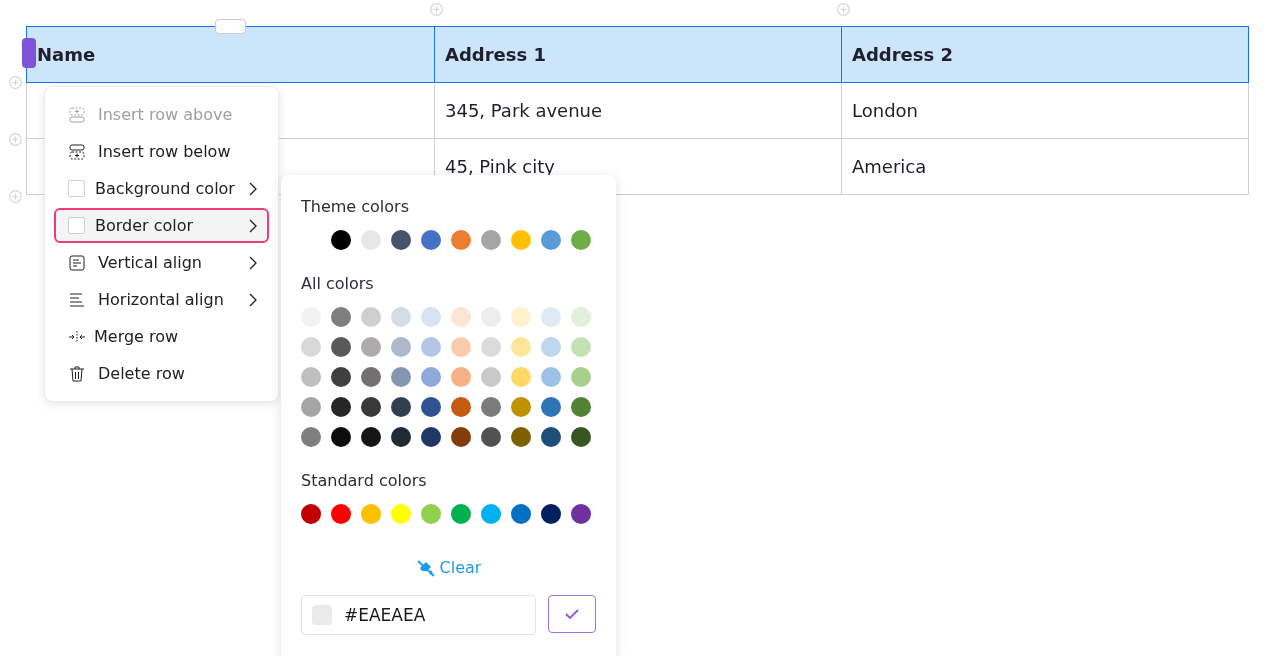 The width and height of the screenshot is (1279, 656). What do you see at coordinates (1045, 167) in the screenshot?
I see `table-cell: America` at bounding box center [1045, 167].